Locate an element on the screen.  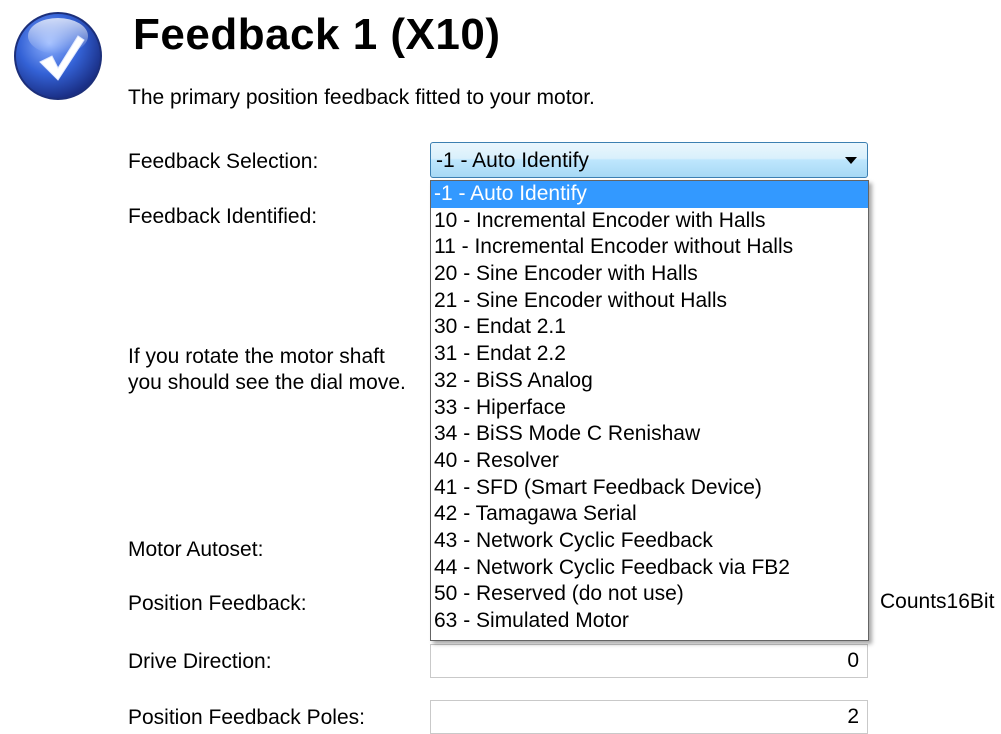
dropdown-option: 31 - Endat 2.2 is located at coordinates (649, 354).